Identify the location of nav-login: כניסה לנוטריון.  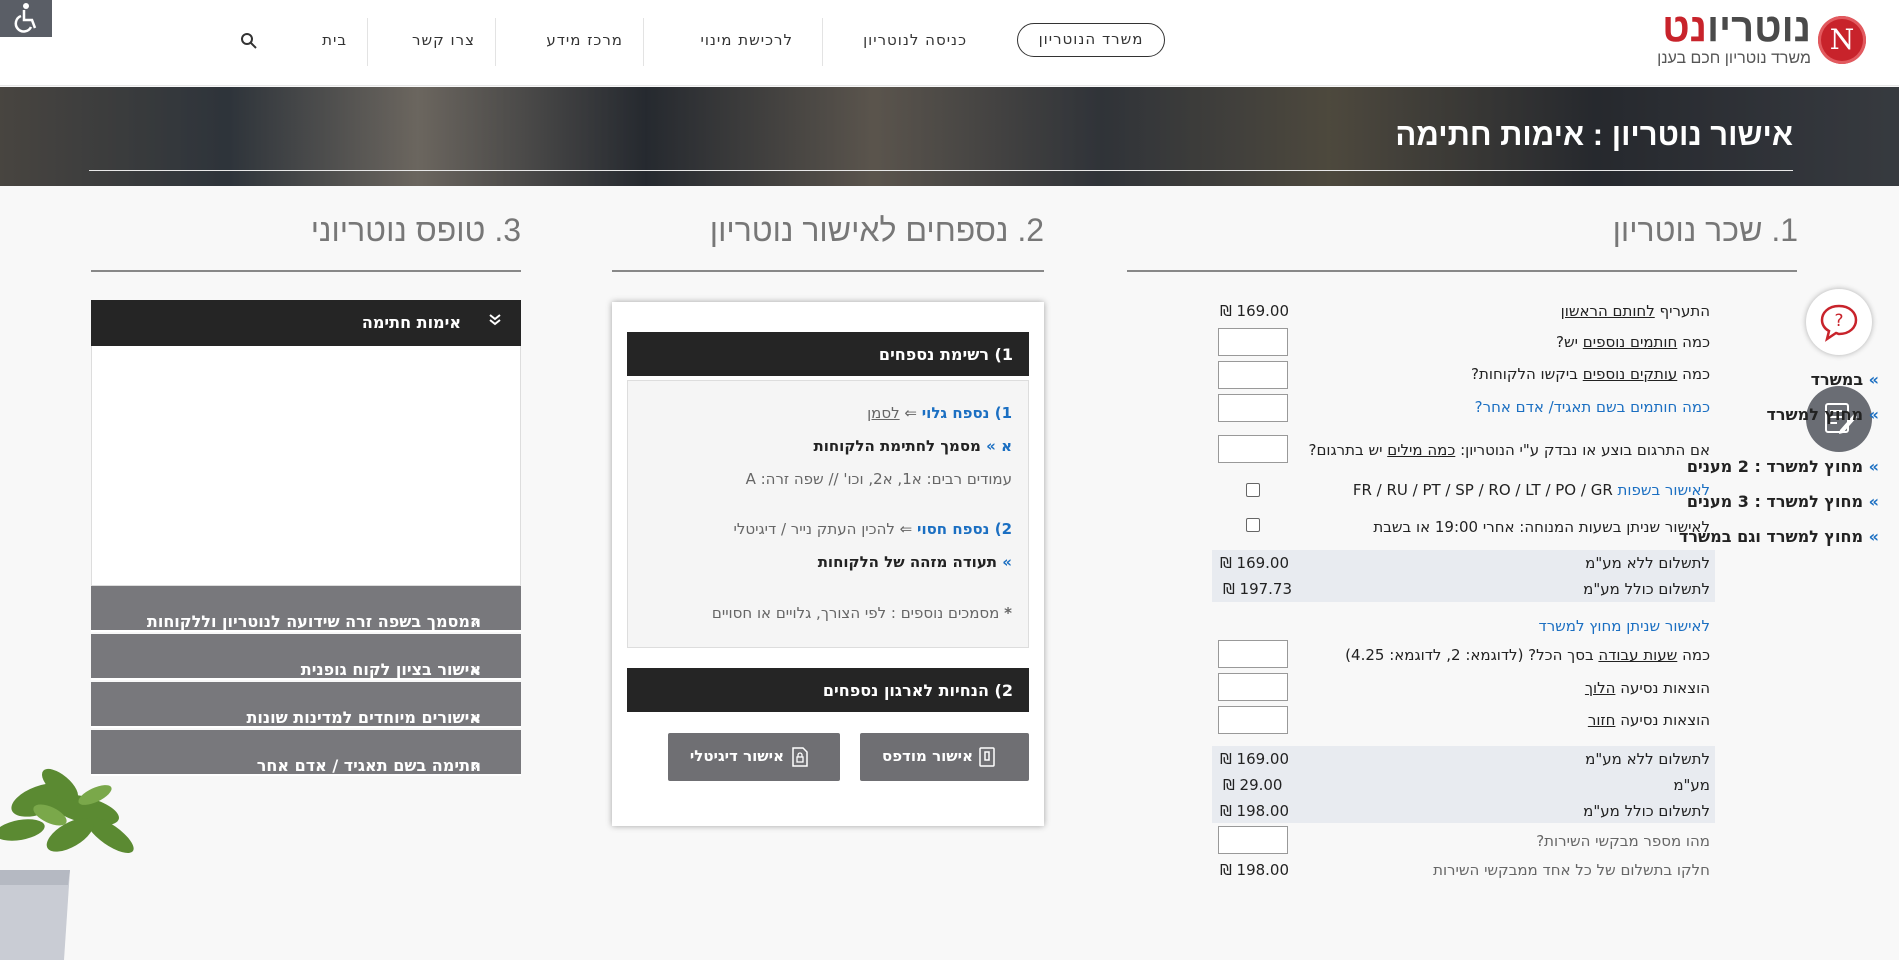
(915, 40).